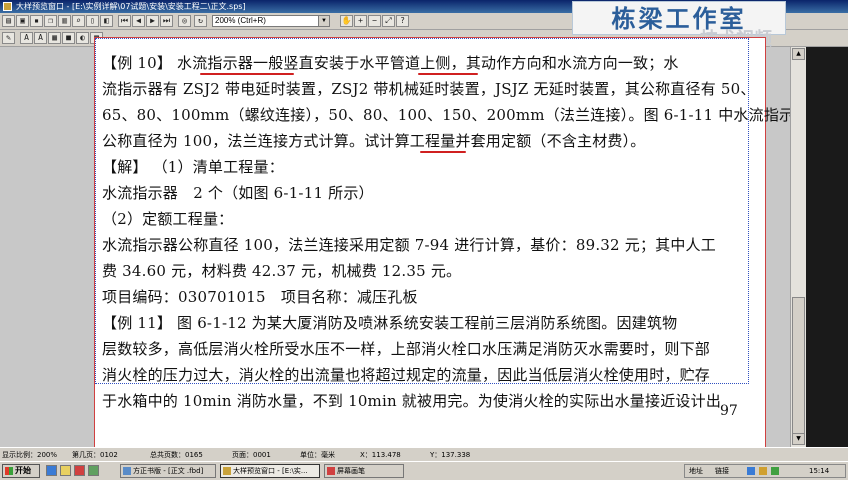 Image resolution: width=848 pixels, height=480 pixels. What do you see at coordinates (50, 21) in the screenshot?
I see `copy-icon: ❐` at bounding box center [50, 21].